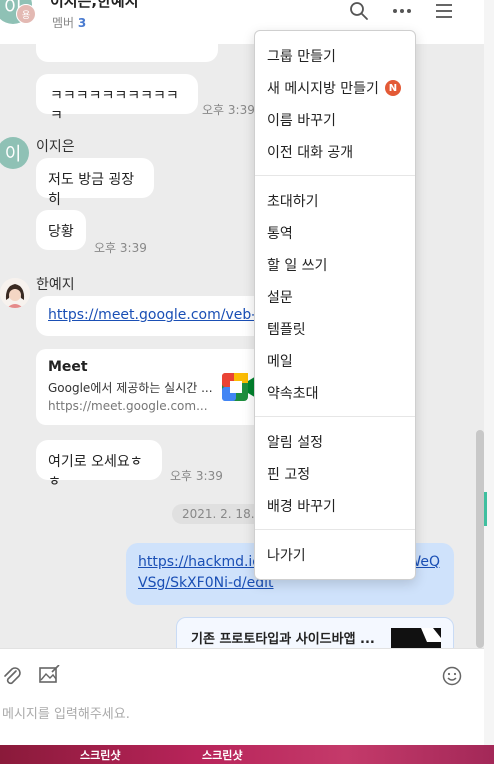  I want to click on attach-icon, so click(12, 678).